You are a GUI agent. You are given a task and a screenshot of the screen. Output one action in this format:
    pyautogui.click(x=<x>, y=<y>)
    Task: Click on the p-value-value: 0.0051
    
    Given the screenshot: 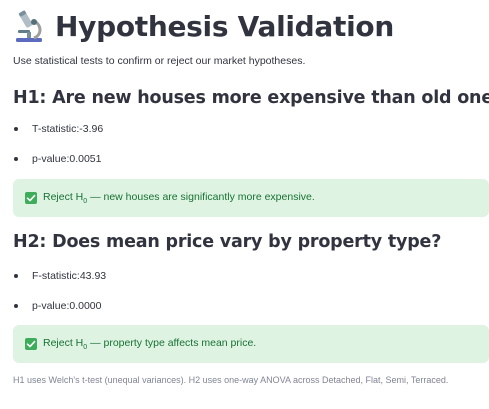 What is the action you would take?
    pyautogui.click(x=85, y=159)
    